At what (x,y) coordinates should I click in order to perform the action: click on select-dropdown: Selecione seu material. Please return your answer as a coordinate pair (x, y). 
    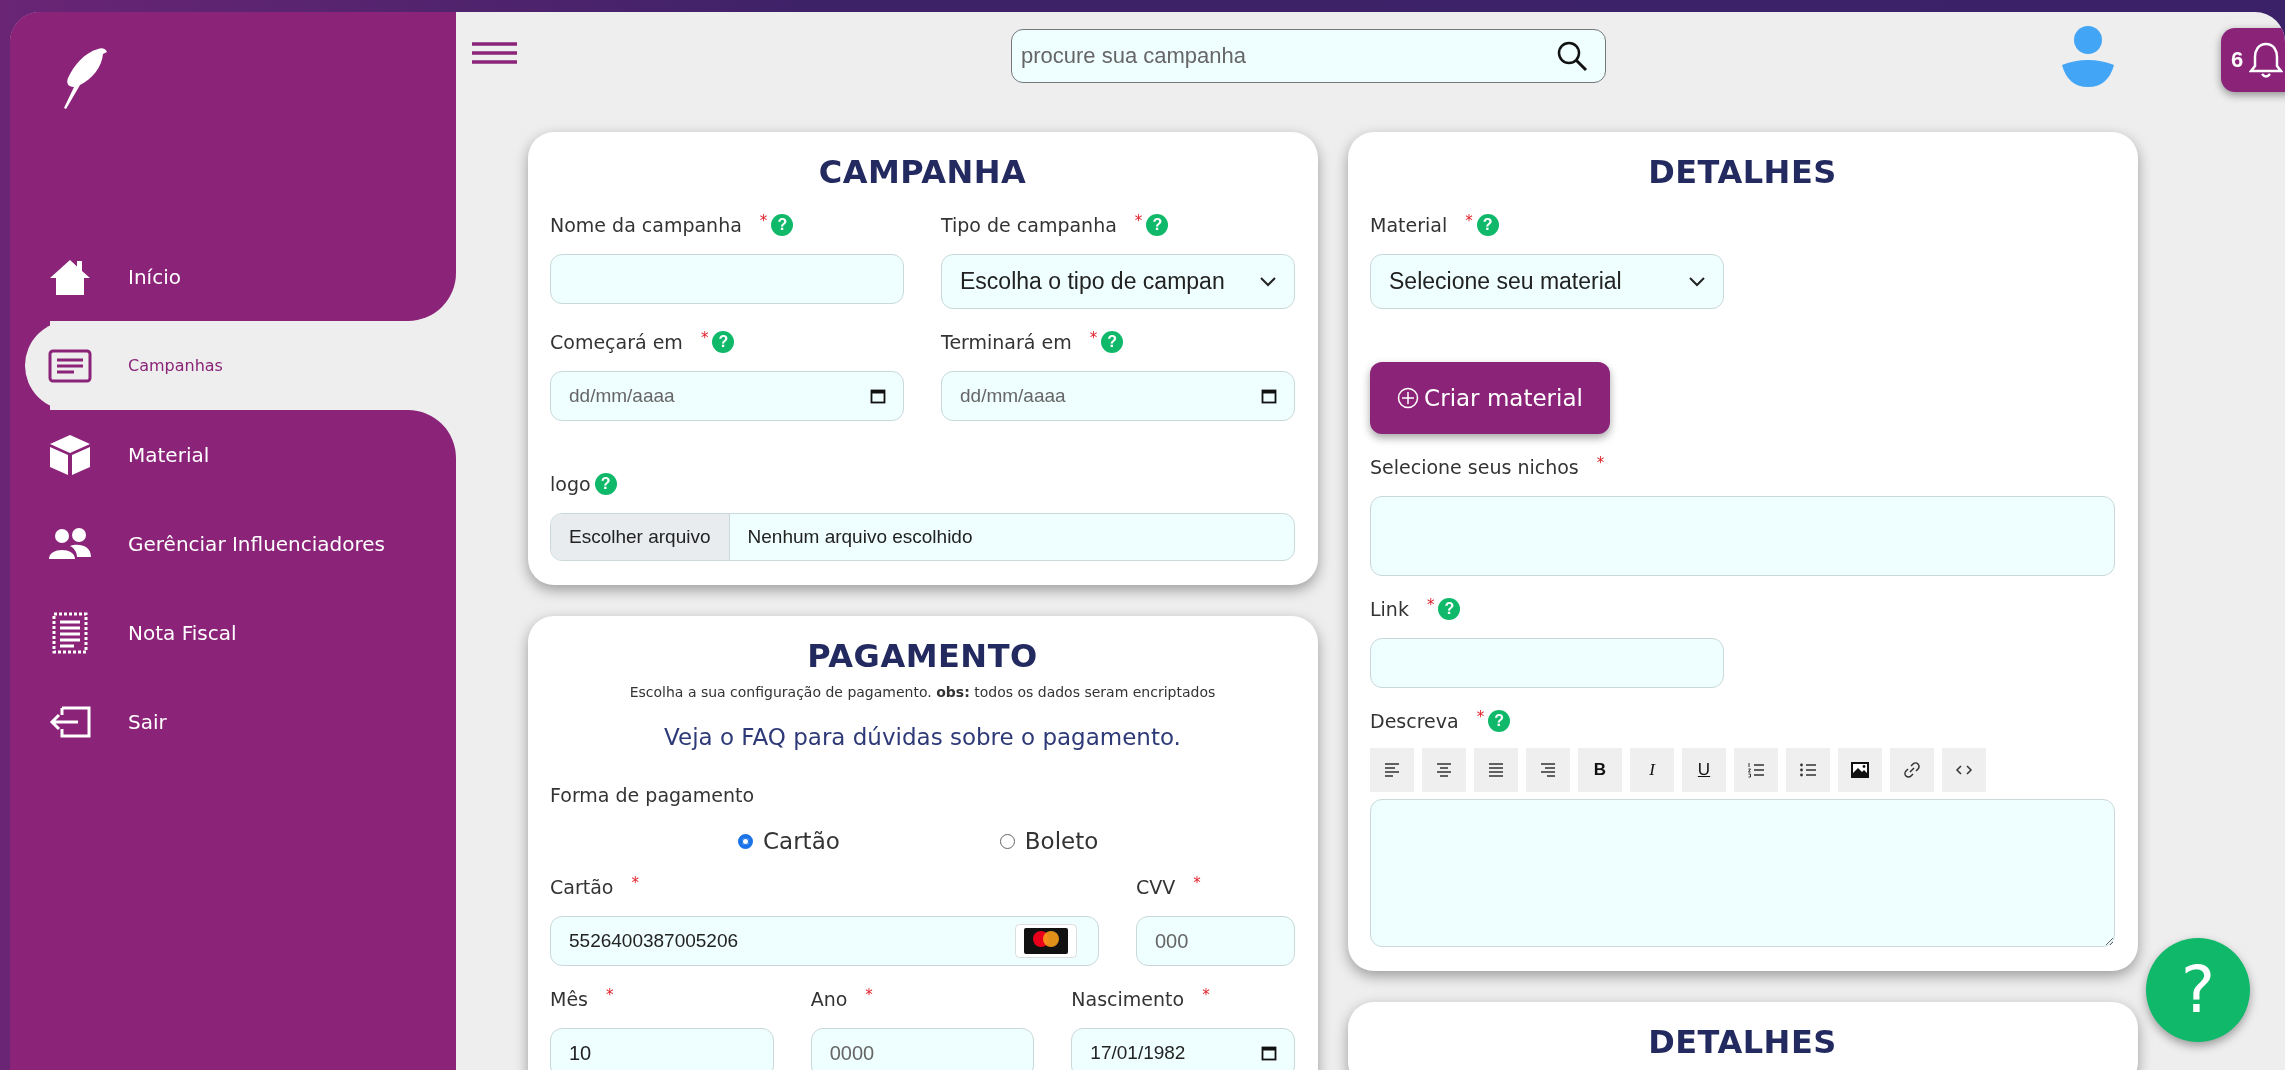
    Looking at the image, I should click on (1547, 281).